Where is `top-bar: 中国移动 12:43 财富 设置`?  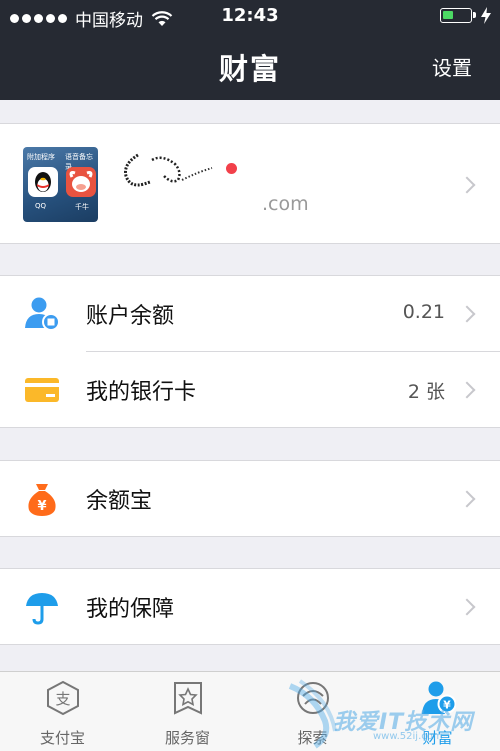 top-bar: 中国移动 12:43 财富 设置 is located at coordinates (250, 50).